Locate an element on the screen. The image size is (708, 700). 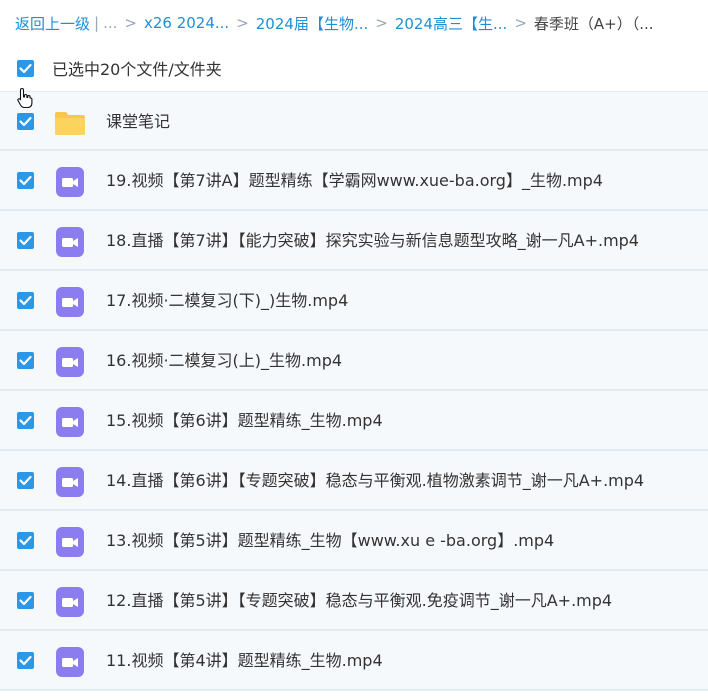
file-name: 14.直播【第6讲】【专题突破】稳态与平衡观.植物激素调节_谢一凡A+.mp4 is located at coordinates (375, 481).